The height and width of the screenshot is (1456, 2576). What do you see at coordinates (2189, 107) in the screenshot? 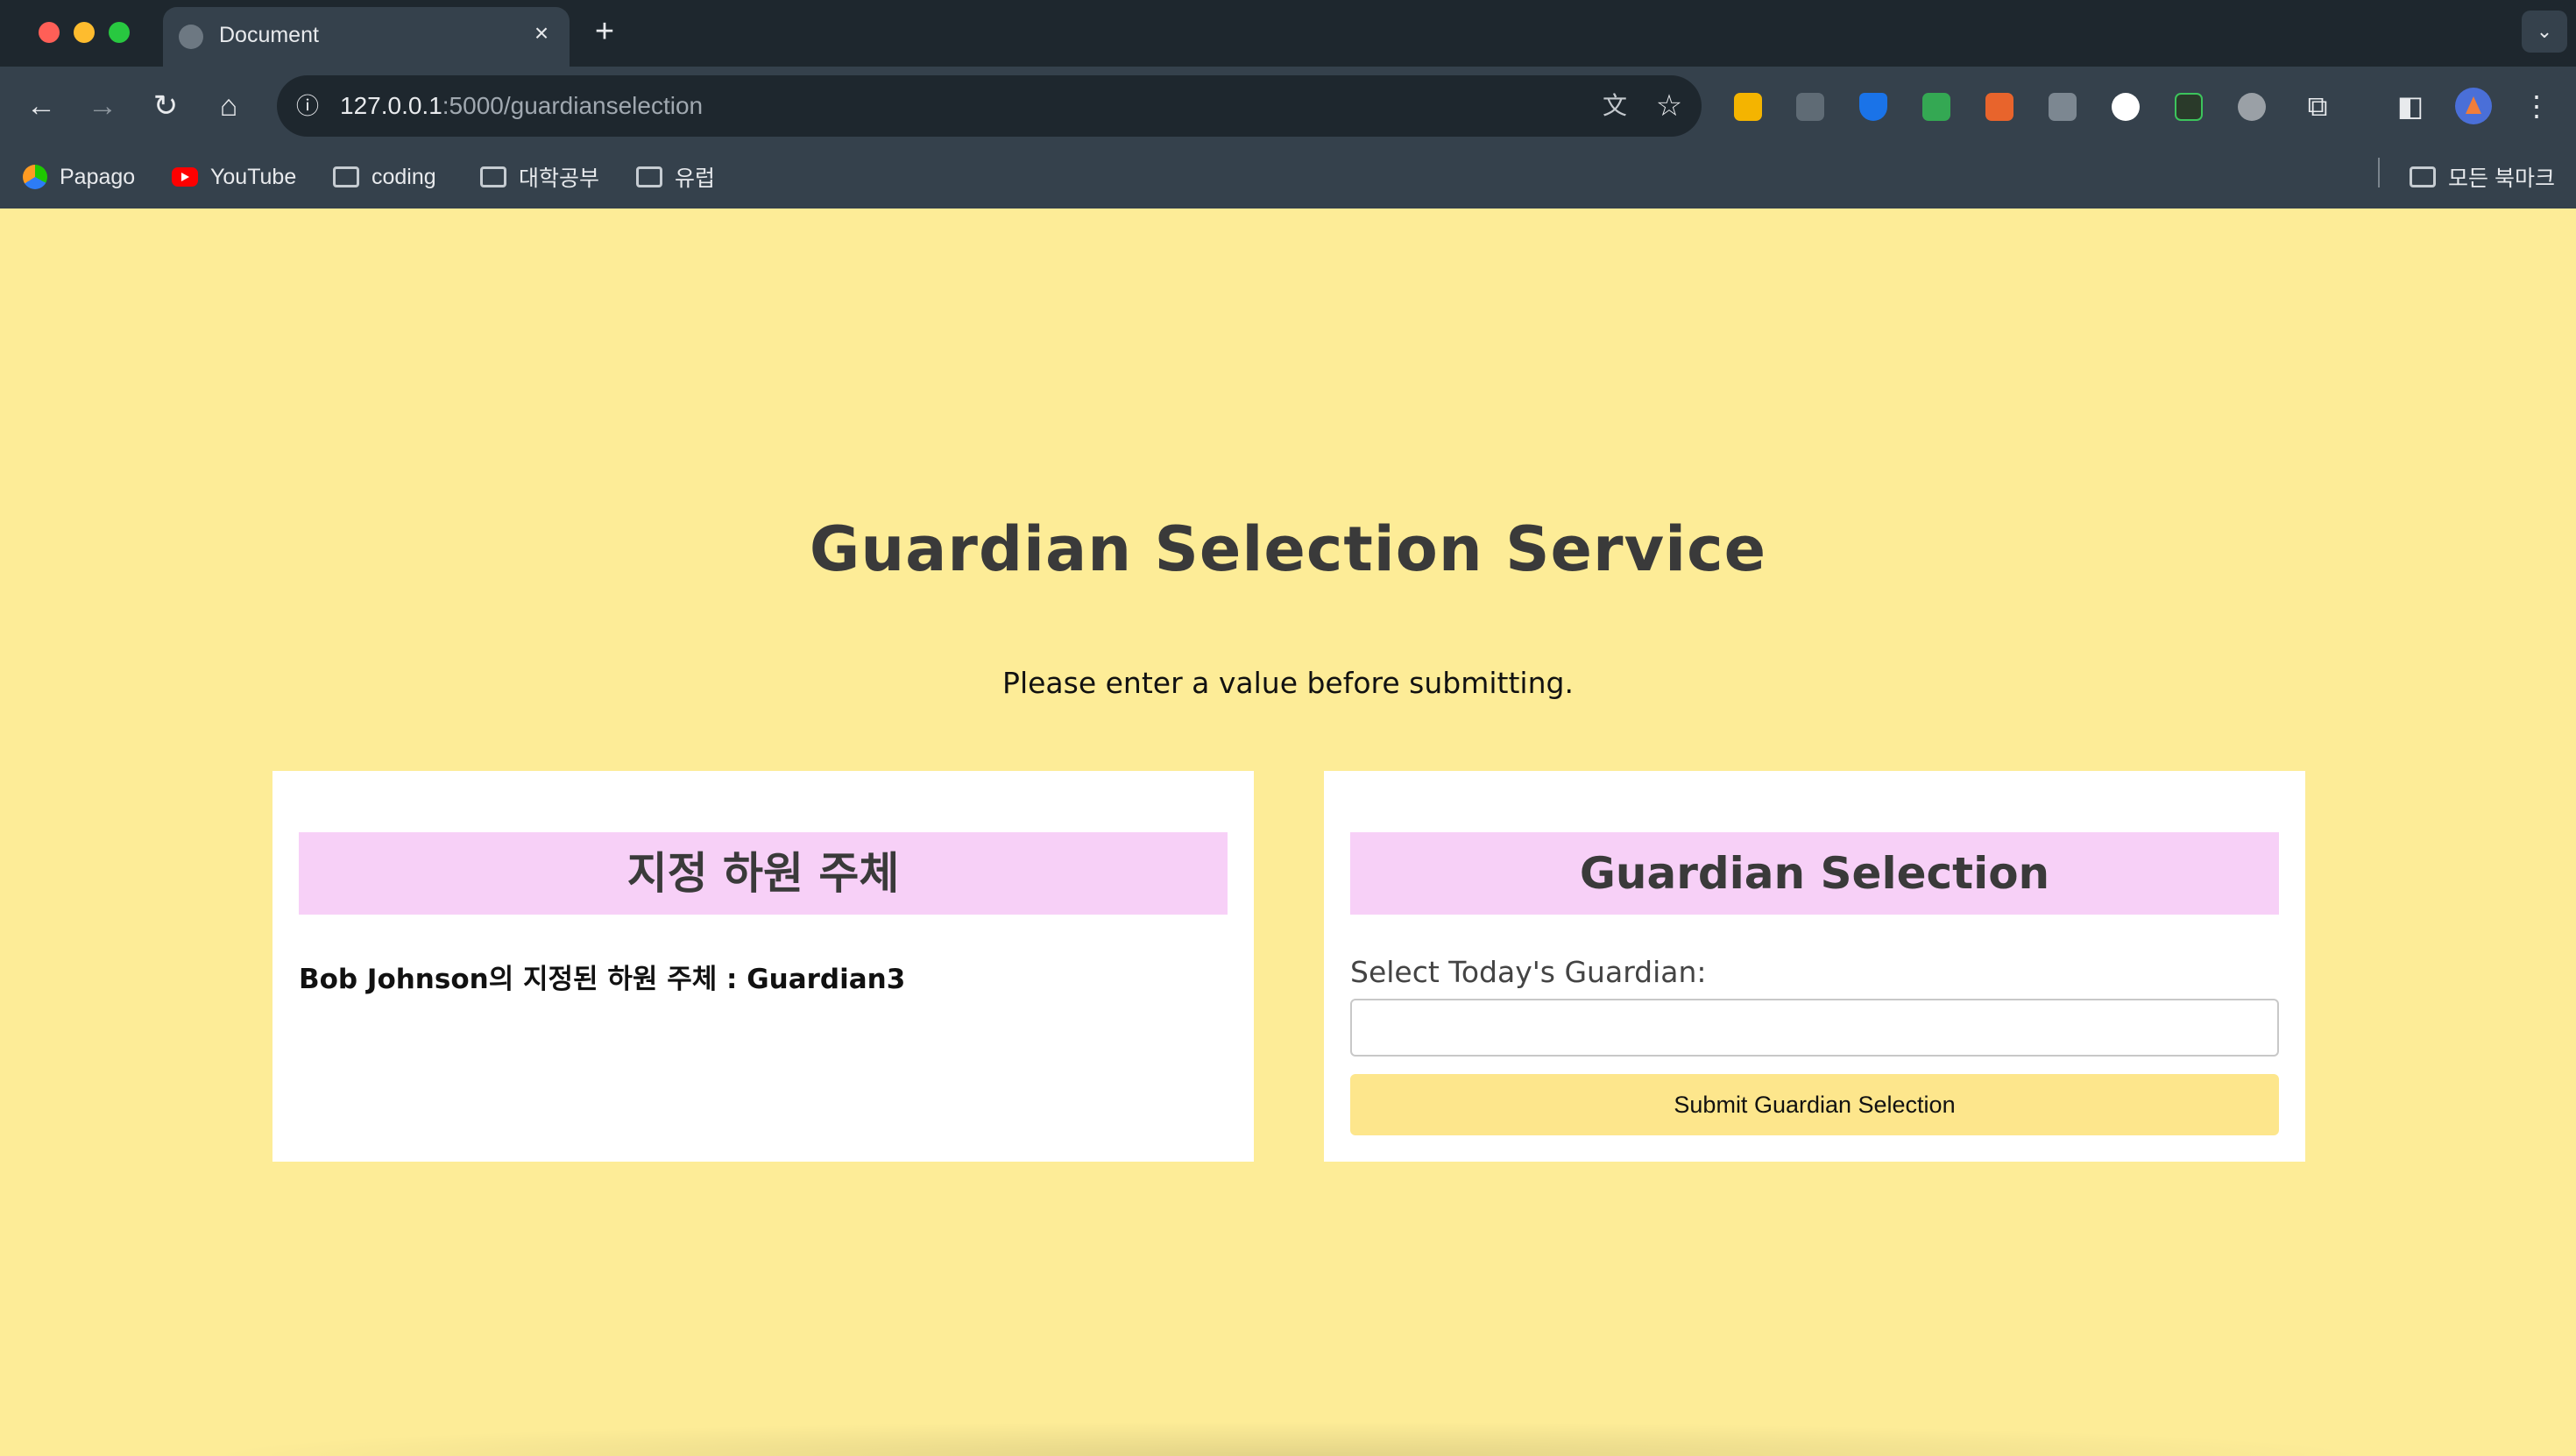
I see `extension-play-icon` at bounding box center [2189, 107].